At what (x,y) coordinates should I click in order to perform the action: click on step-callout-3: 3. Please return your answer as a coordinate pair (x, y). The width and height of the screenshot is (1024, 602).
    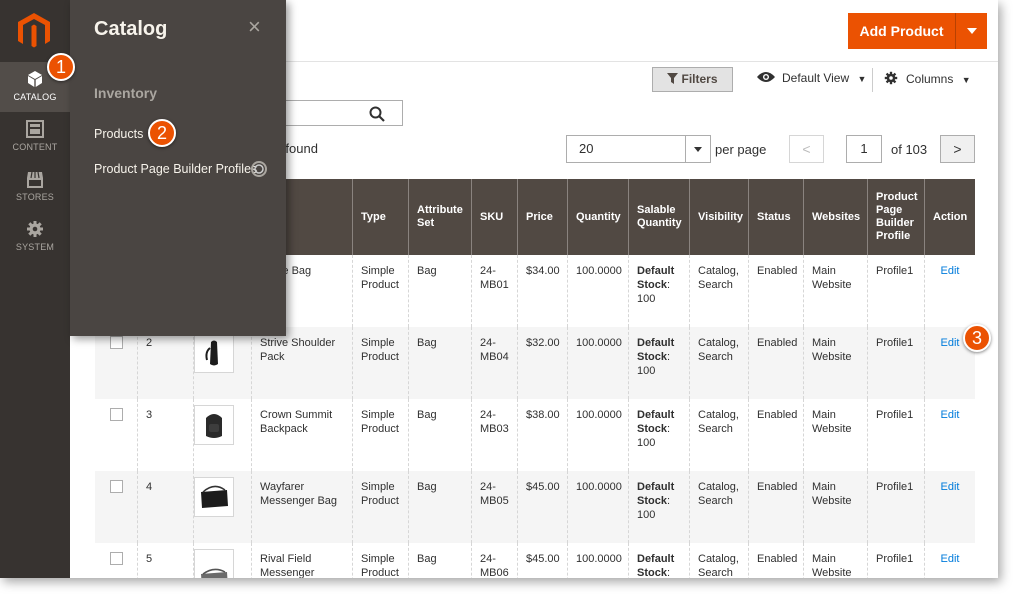
    Looking at the image, I should click on (977, 338).